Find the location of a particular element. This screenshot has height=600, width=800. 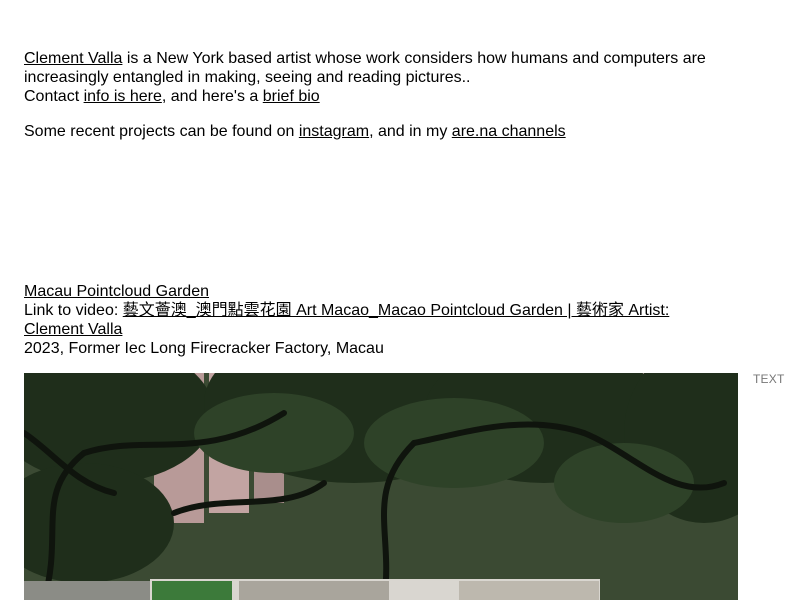

arena-channels-link: are.na channels is located at coordinates (509, 131).